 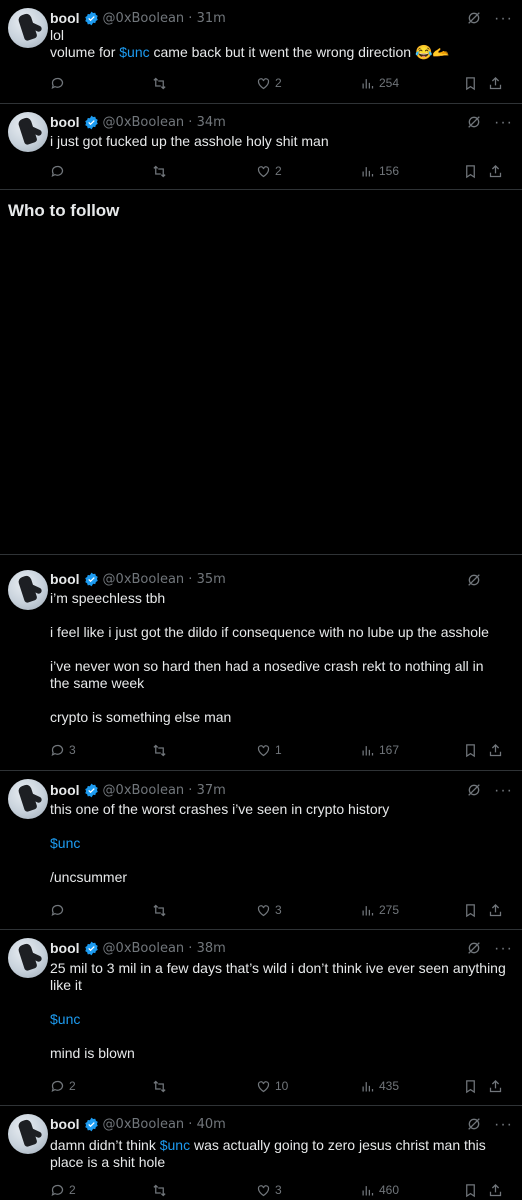 I want to click on views-button: 167, so click(x=379, y=750).